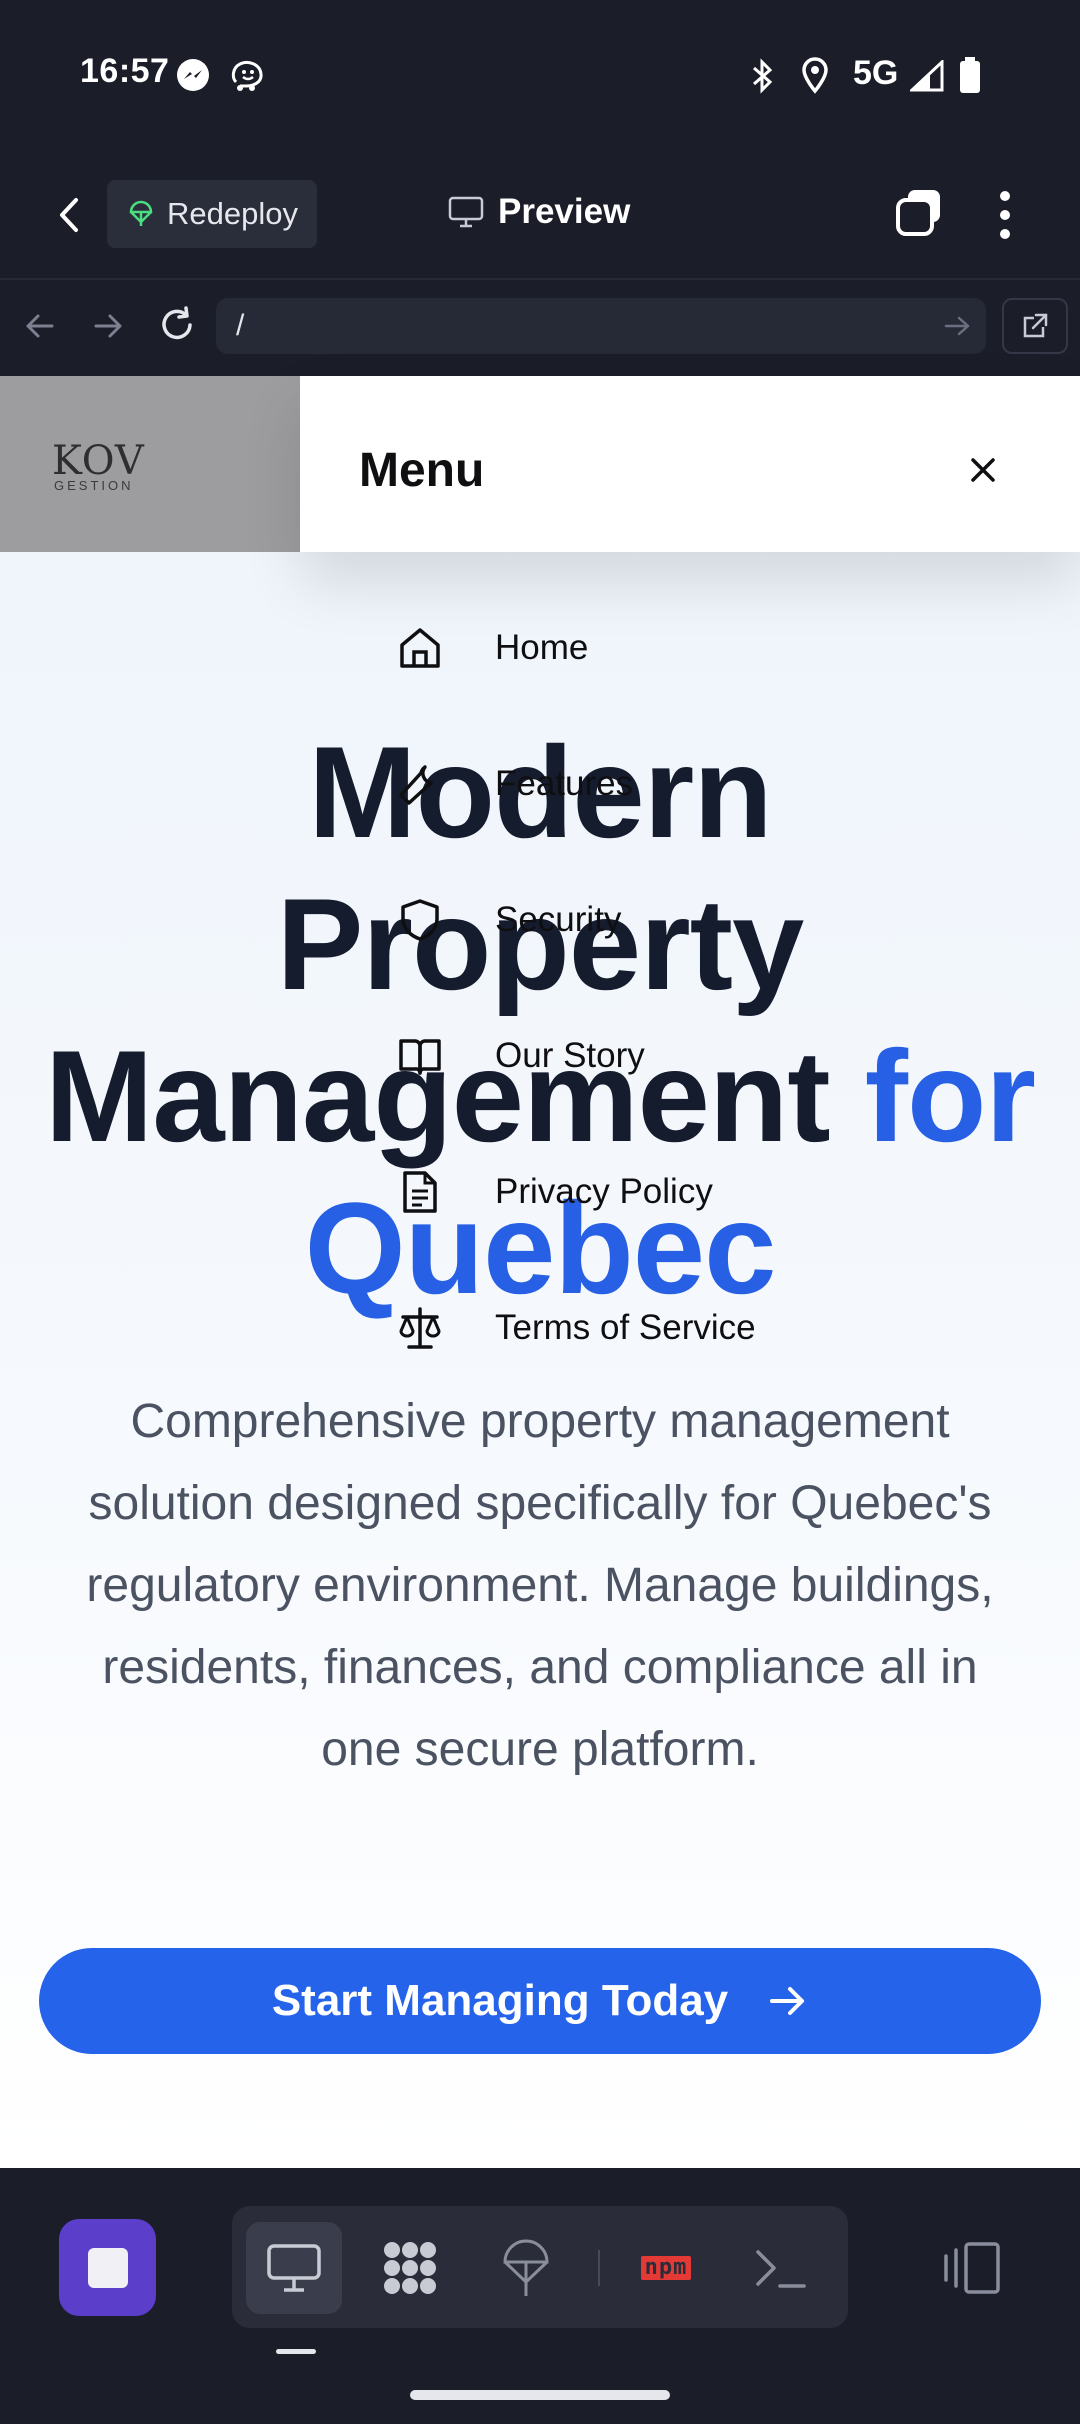 This screenshot has width=1080, height=2424. Describe the element at coordinates (983, 470) in the screenshot. I see `close-icon` at that location.